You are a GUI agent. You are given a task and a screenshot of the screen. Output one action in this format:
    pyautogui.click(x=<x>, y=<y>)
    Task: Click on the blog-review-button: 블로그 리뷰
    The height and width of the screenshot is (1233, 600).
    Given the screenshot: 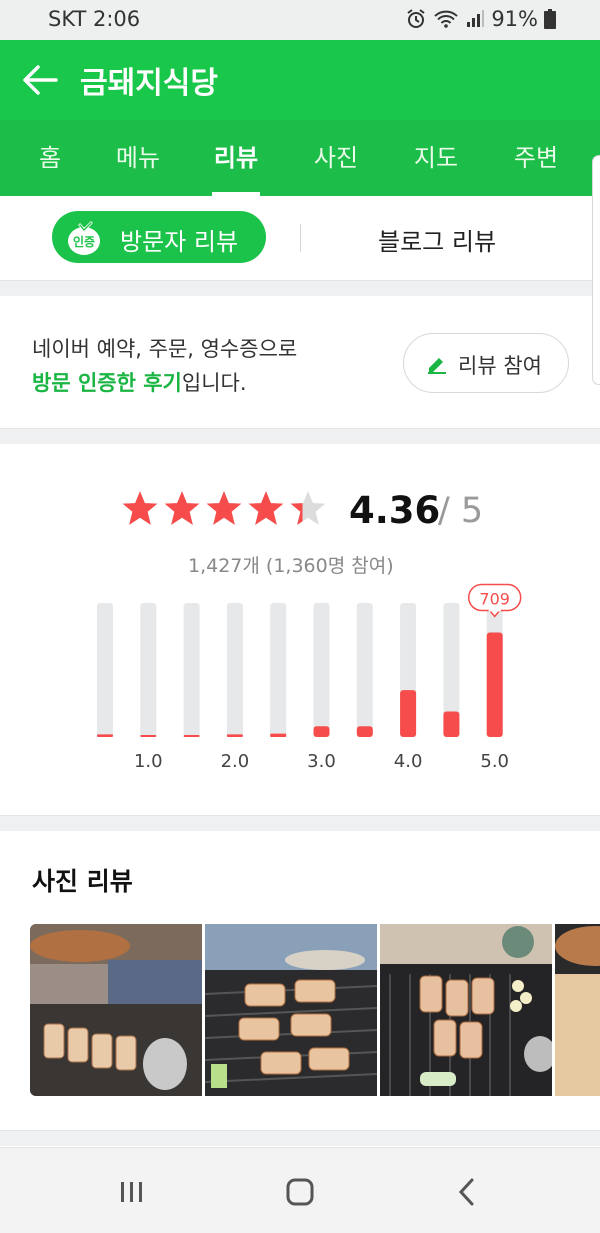 What is the action you would take?
    pyautogui.click(x=437, y=239)
    